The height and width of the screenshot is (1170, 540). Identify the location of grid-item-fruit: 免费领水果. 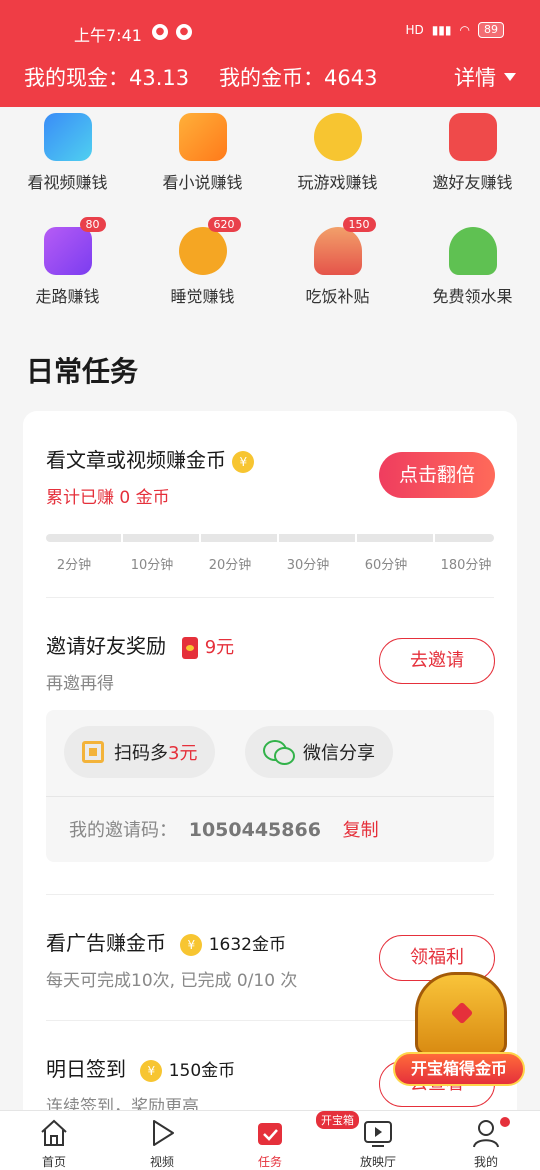
(472, 267).